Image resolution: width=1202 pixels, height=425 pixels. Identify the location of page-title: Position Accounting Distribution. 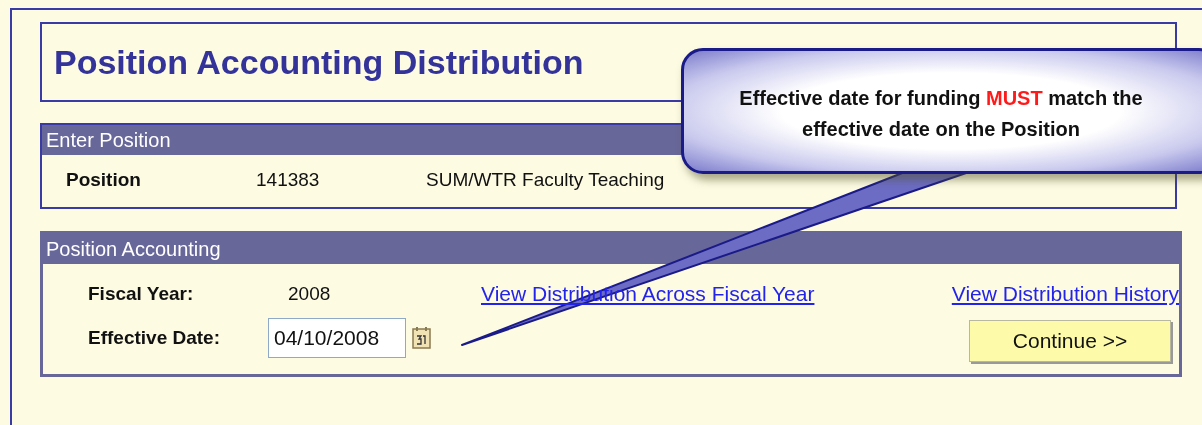
(319, 62).